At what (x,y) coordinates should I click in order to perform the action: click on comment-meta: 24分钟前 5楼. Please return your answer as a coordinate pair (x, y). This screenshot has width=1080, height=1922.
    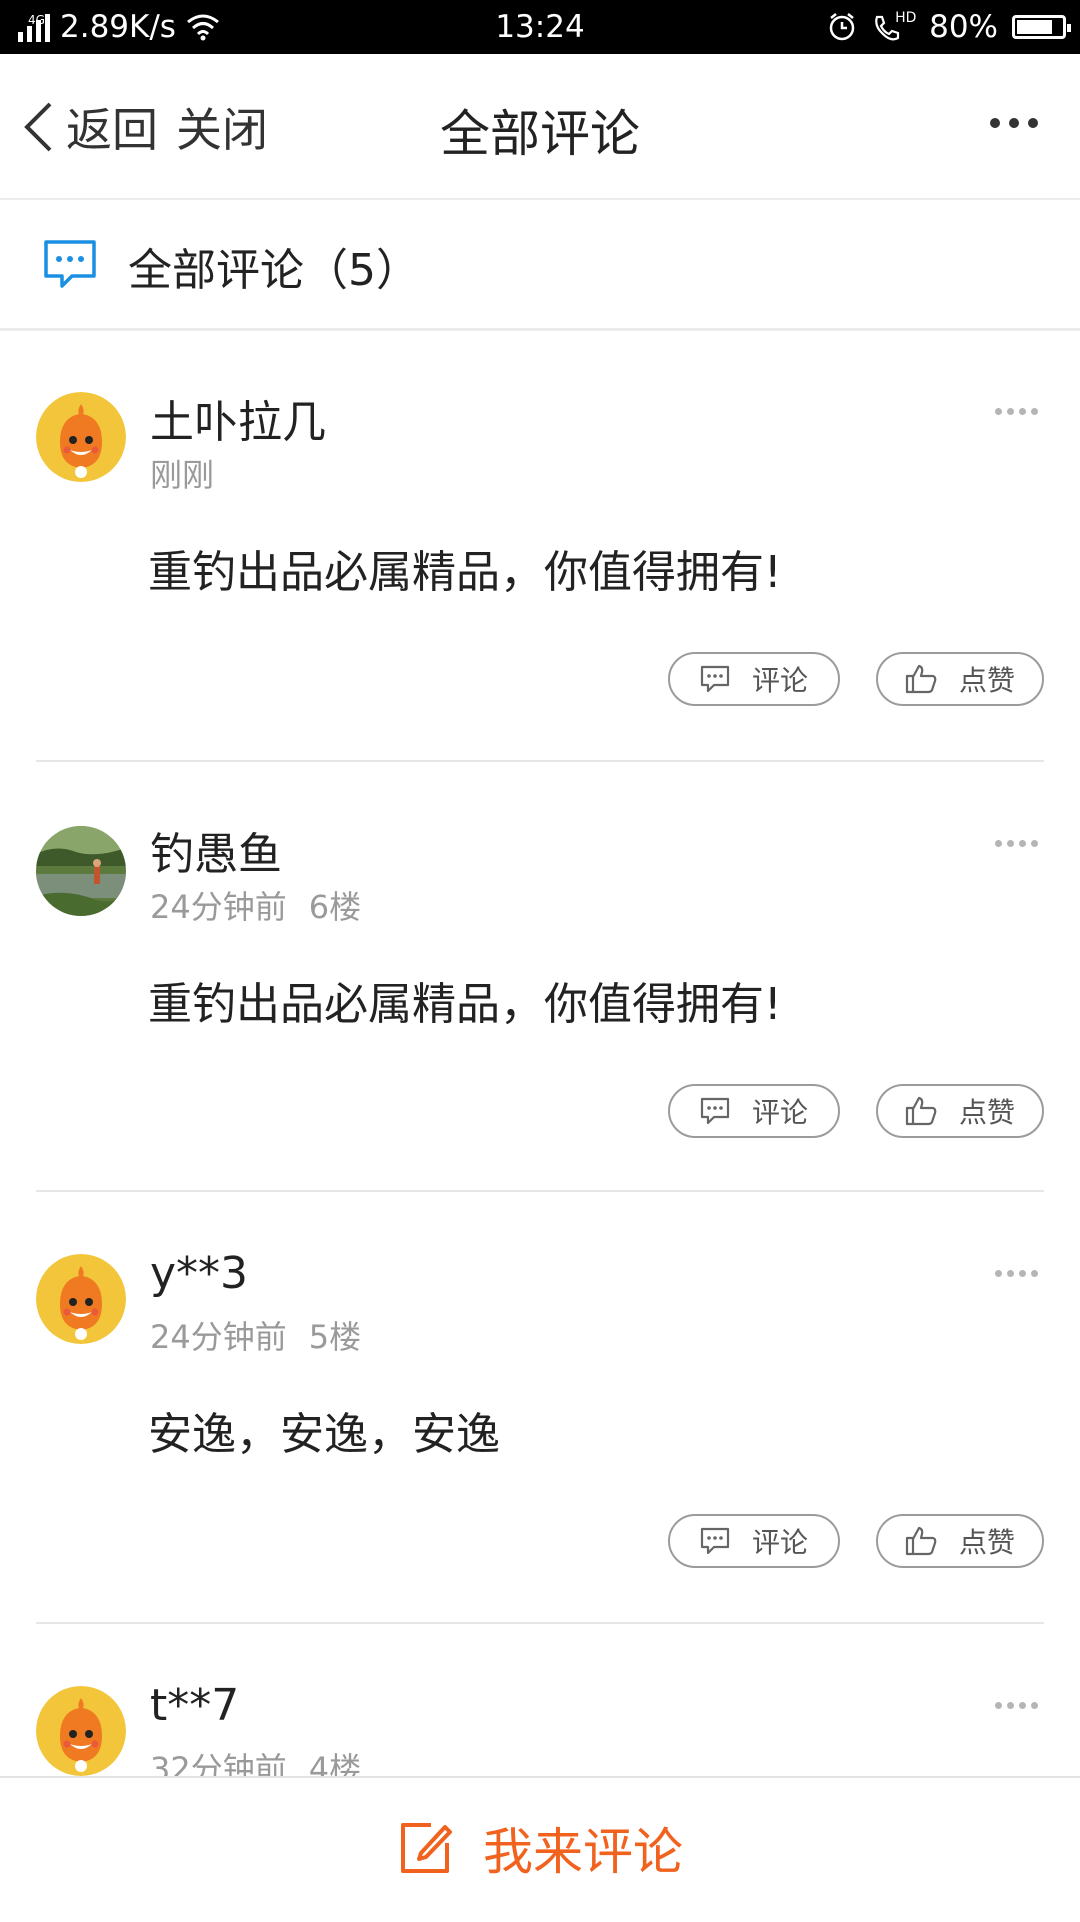
    Looking at the image, I should click on (255, 1335).